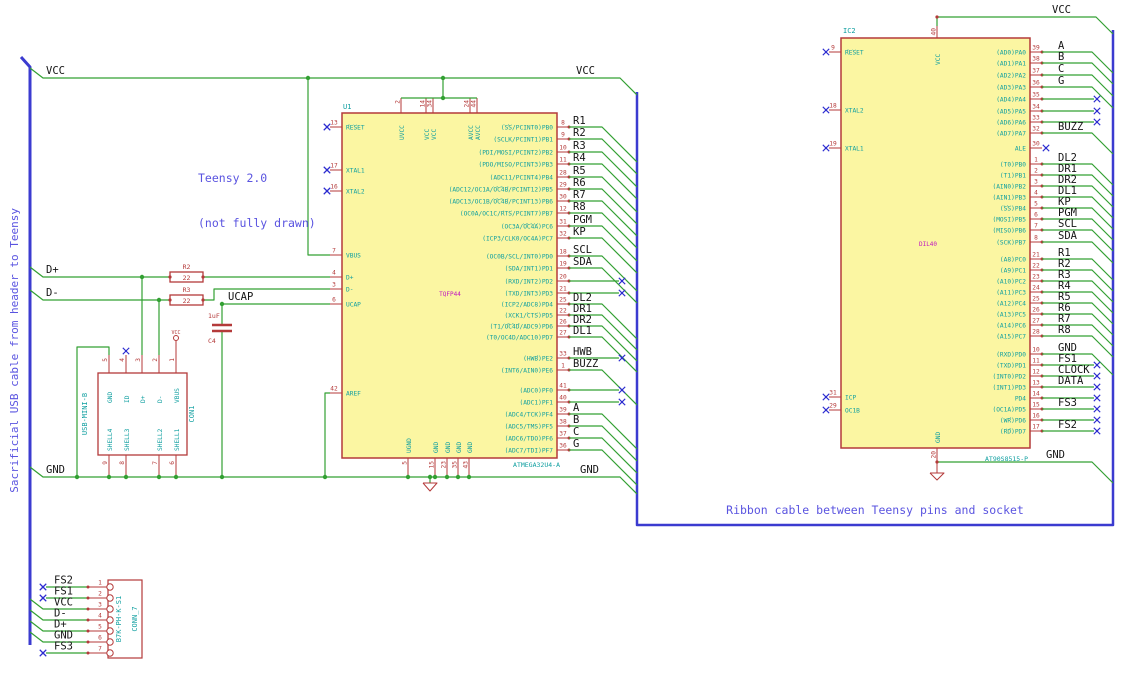 This screenshot has width=1131, height=690. Describe the element at coordinates (122, 463) in the screenshot. I see `svg-text: 8` at that location.